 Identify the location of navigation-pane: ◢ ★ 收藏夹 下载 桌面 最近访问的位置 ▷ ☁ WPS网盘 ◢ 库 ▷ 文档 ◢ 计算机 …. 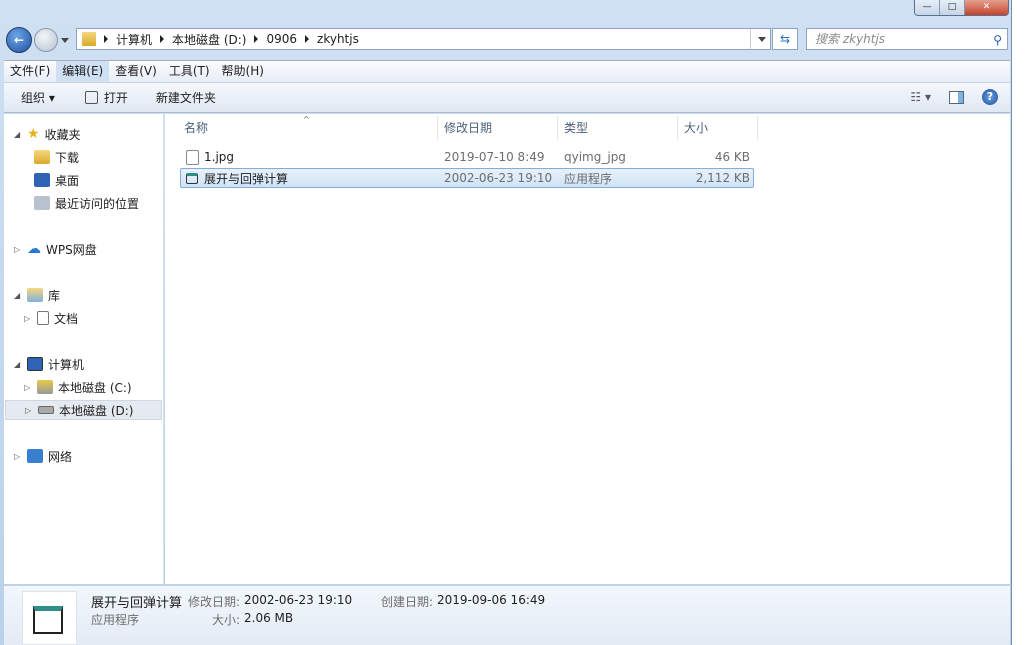
(84, 349).